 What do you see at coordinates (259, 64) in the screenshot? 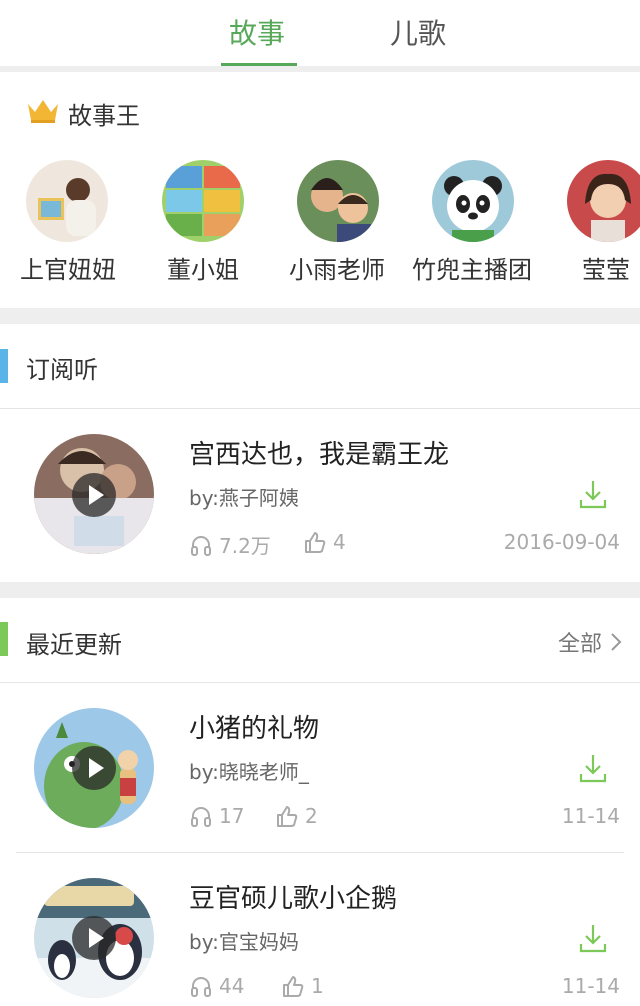
I see `active-tab-indicator` at bounding box center [259, 64].